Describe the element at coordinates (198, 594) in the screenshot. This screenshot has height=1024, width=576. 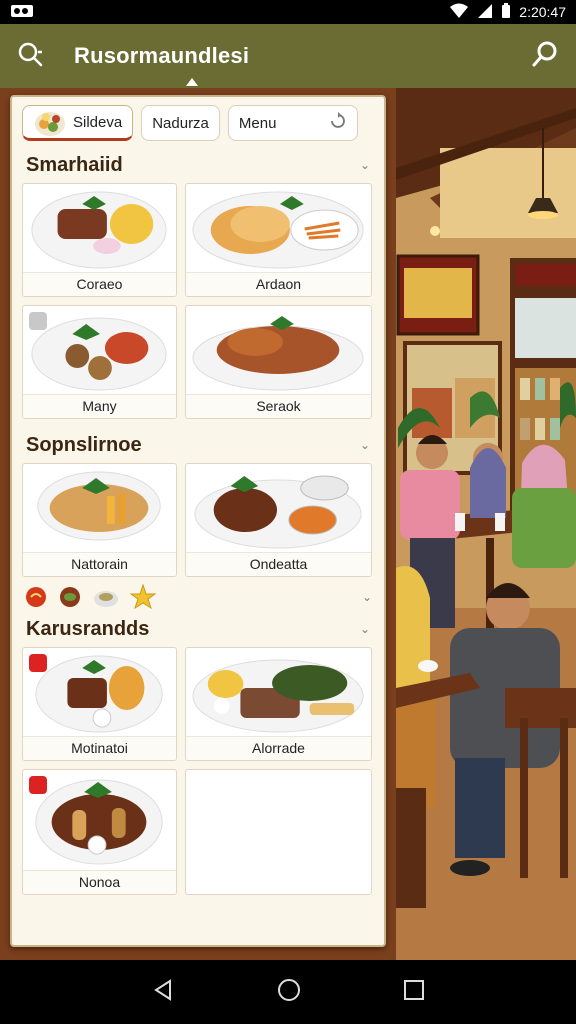
I see `filter-icon-row: ⌄` at that location.